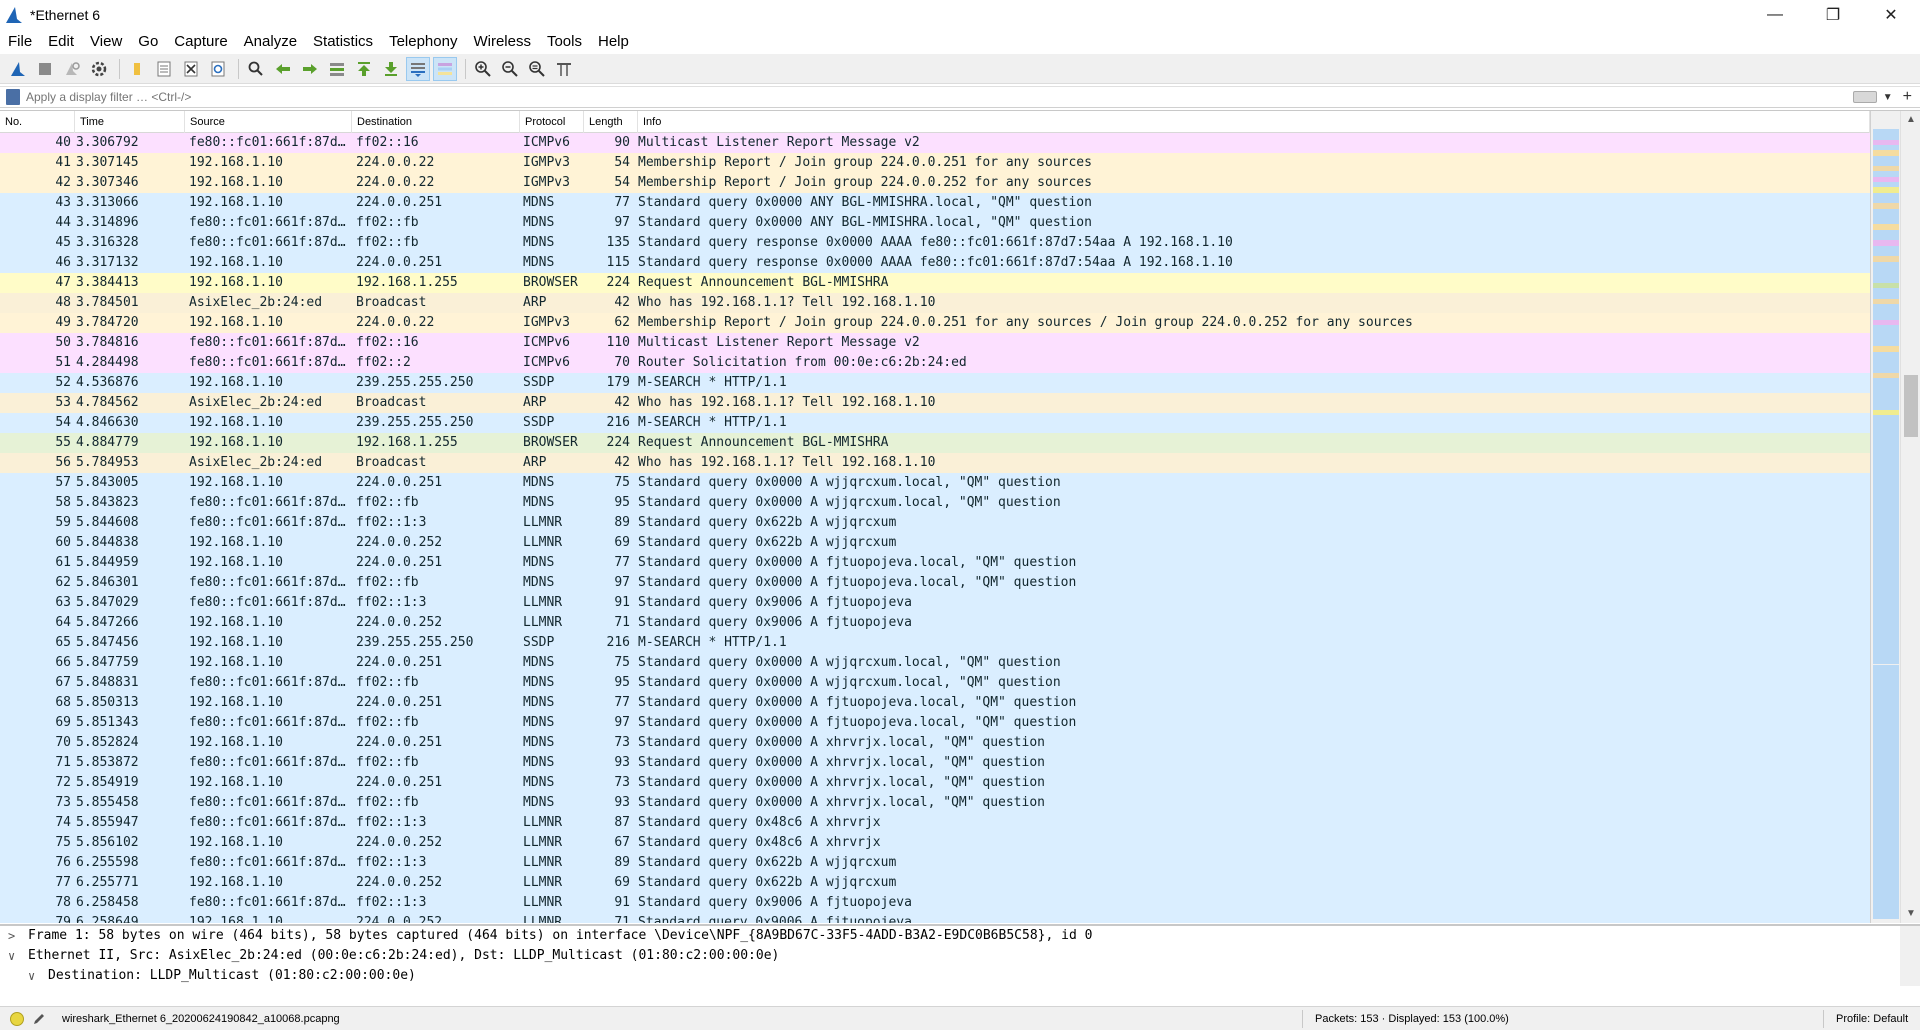  Describe the element at coordinates (200, 42) in the screenshot. I see `menu-capture: Capture` at that location.